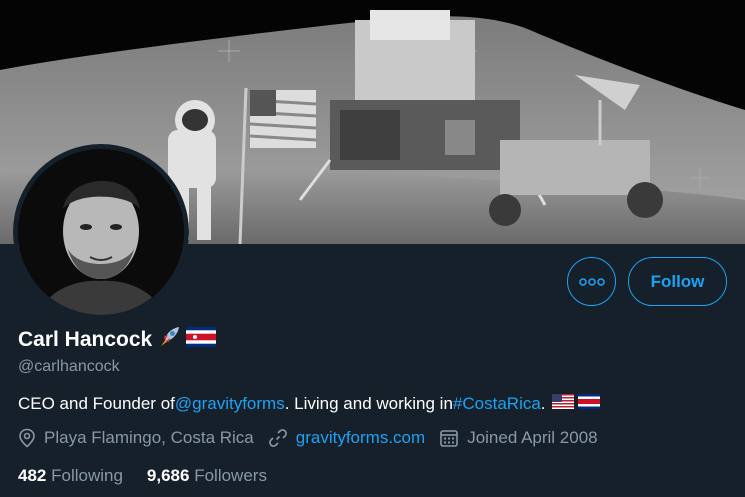  Describe the element at coordinates (230, 475) in the screenshot. I see `followers-label: Followers` at that location.